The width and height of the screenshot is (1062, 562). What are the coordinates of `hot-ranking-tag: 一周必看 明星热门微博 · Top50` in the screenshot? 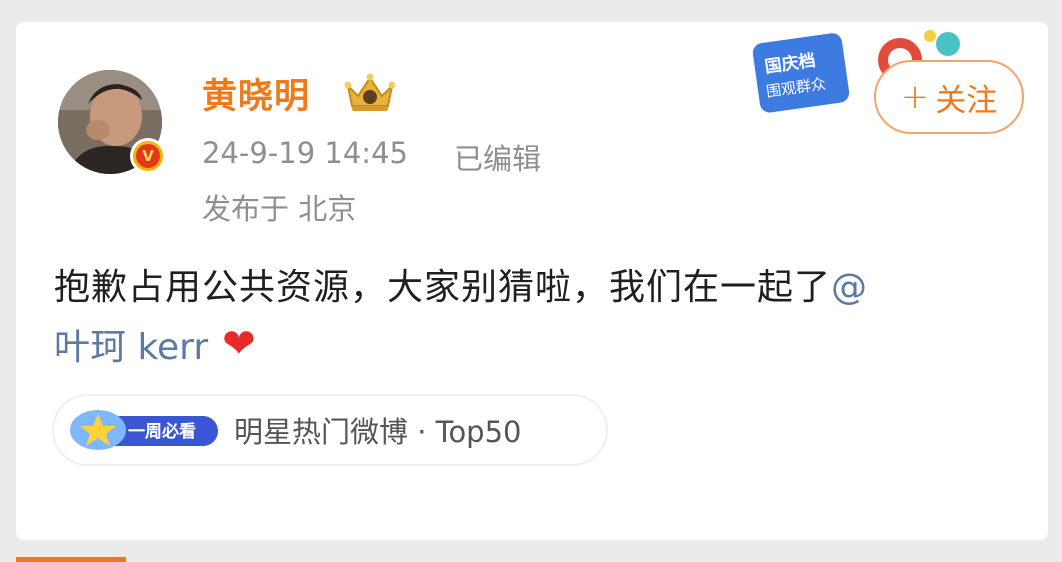 It's located at (330, 430).